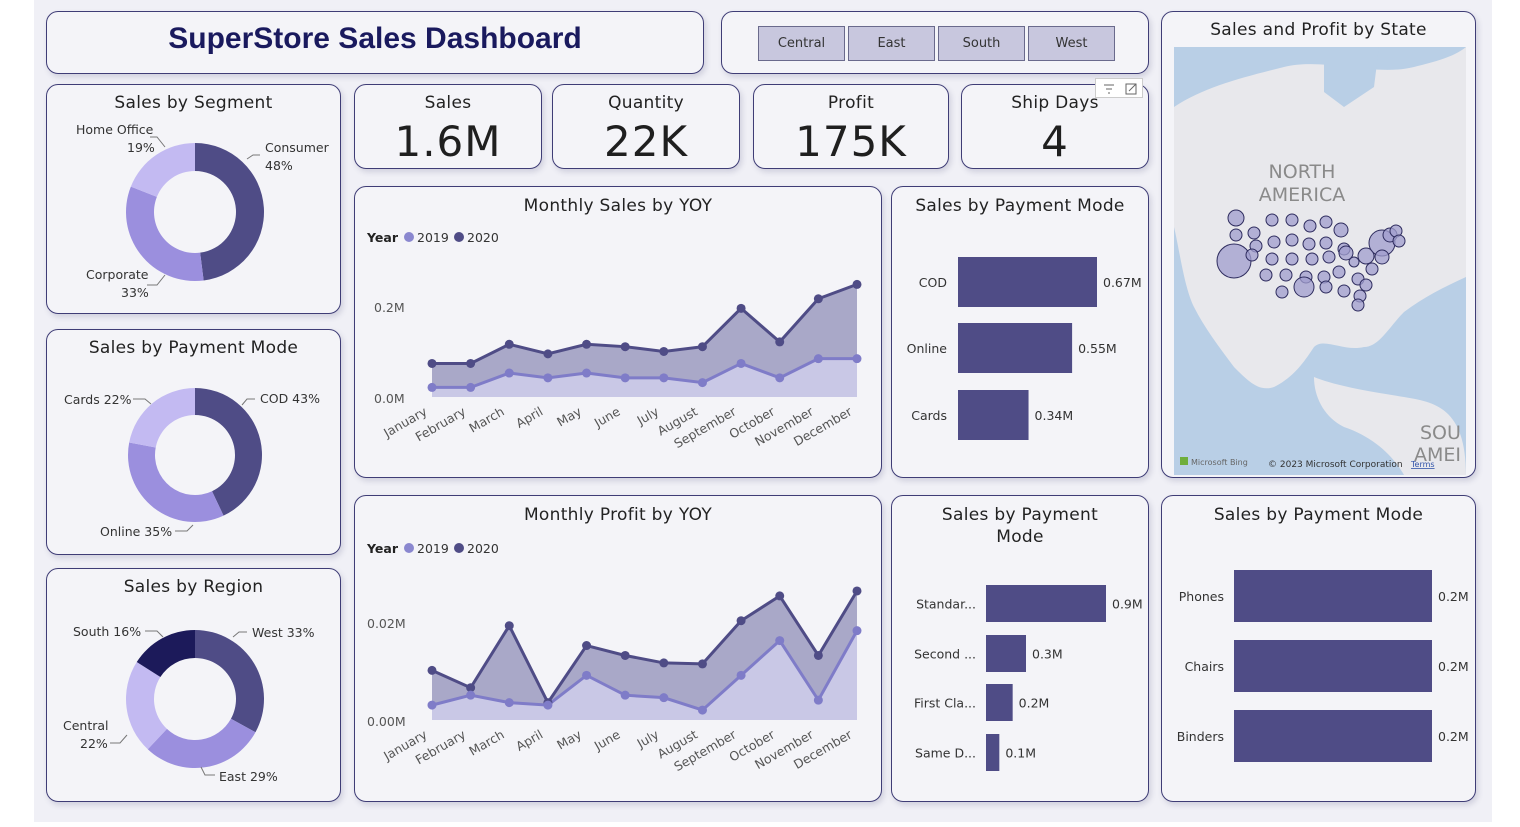  I want to click on region-button-west: West, so click(1071, 43).